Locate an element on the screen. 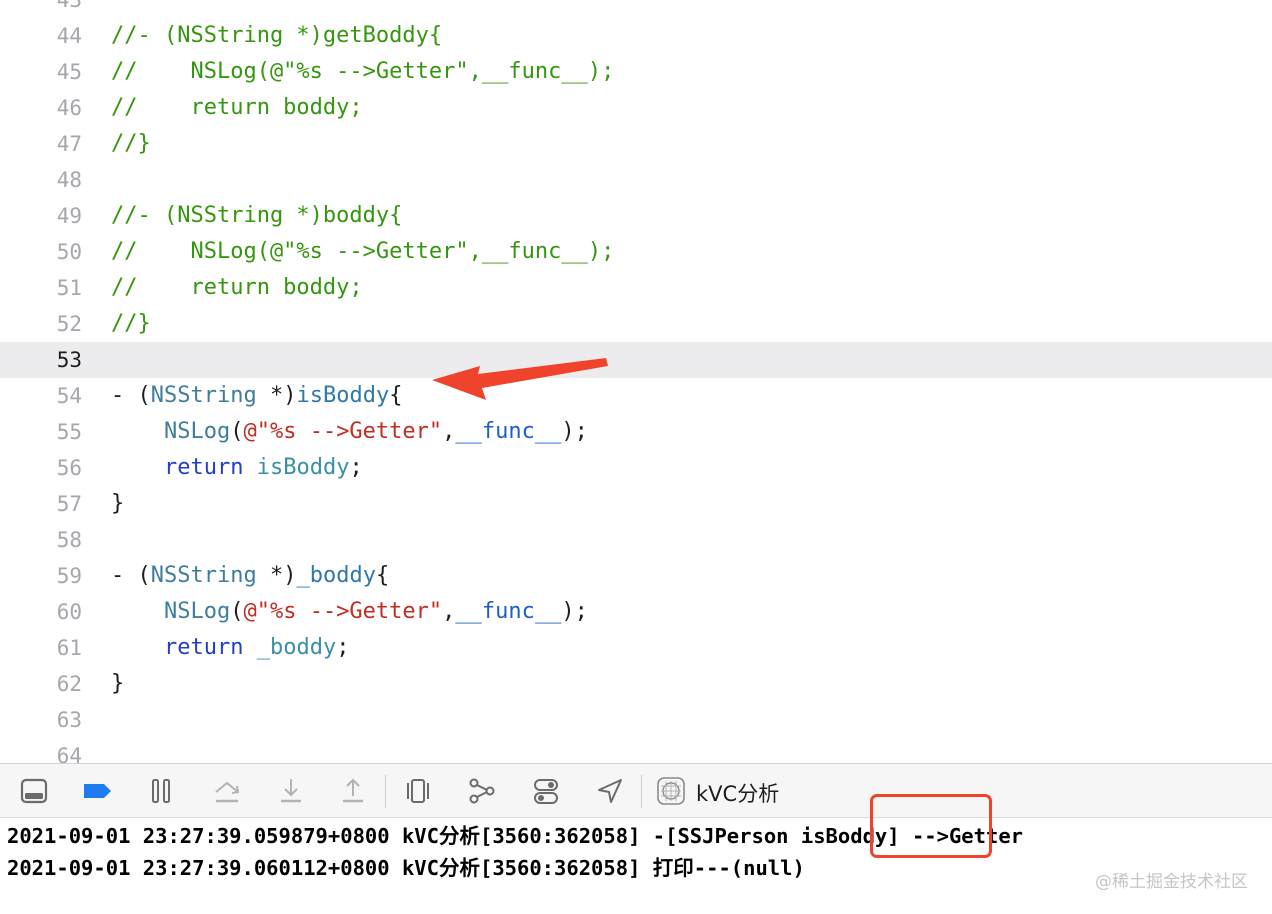 The width and height of the screenshot is (1272, 914). code-line: 59 - (NSString *)_boddy{ is located at coordinates (636, 576).